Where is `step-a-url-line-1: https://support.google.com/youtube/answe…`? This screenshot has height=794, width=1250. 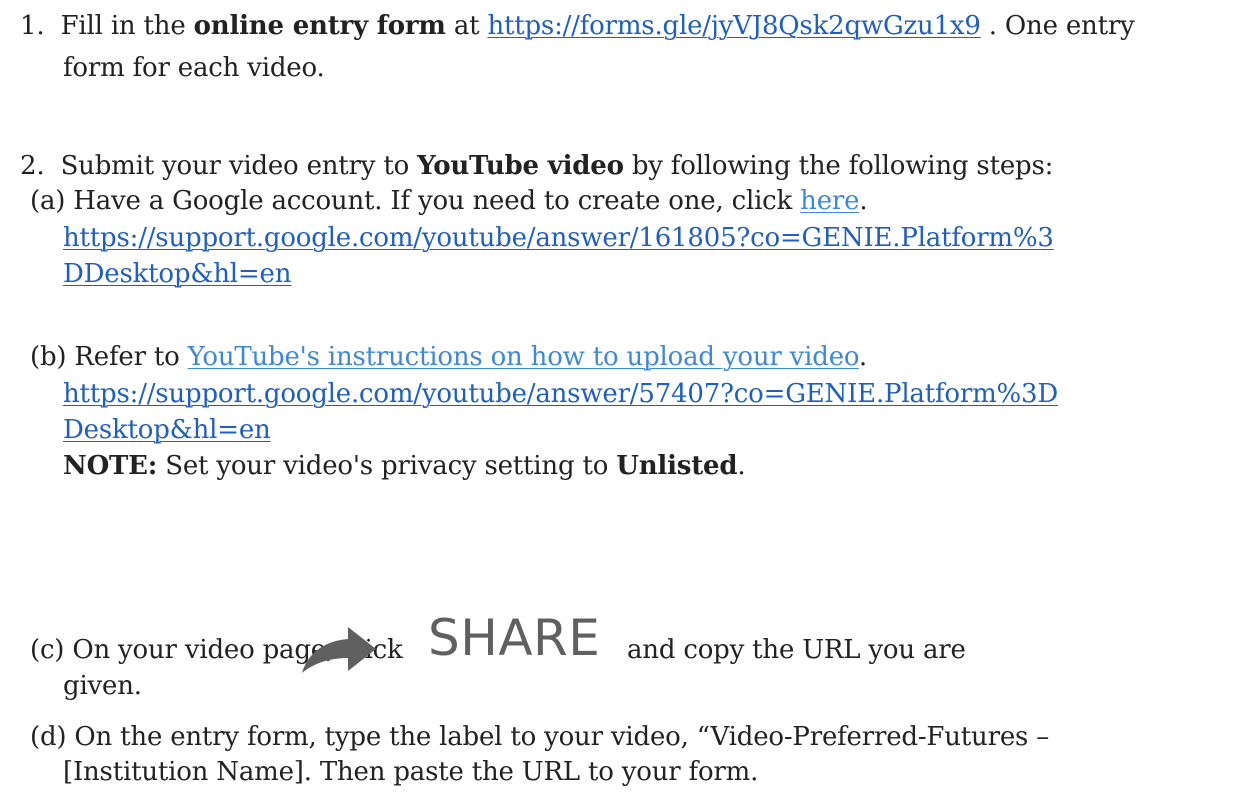 step-a-url-line-1: https://support.google.com/youtube/answe… is located at coordinates (558, 238).